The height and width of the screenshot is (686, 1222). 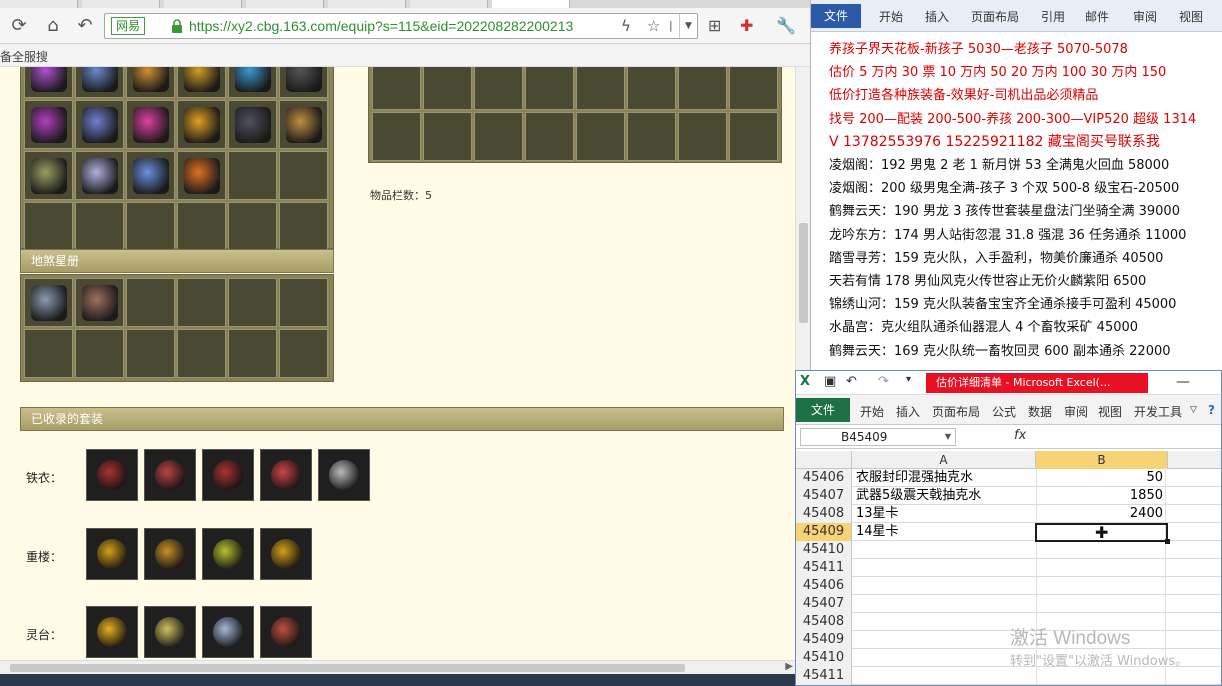 I want to click on row-header: 45409, so click(x=824, y=532).